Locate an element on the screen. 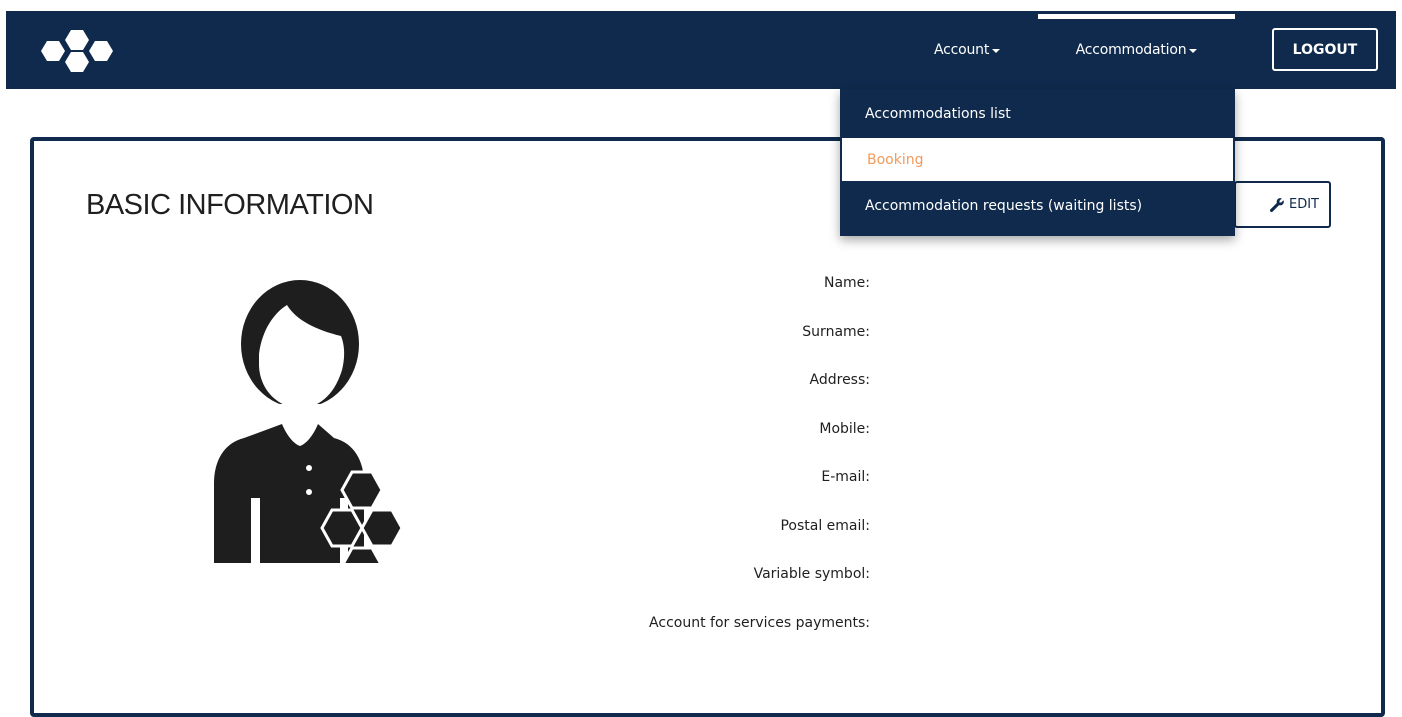 This screenshot has width=1402, height=717. field-account-payments-label: Account for services payments: is located at coordinates (759, 622).